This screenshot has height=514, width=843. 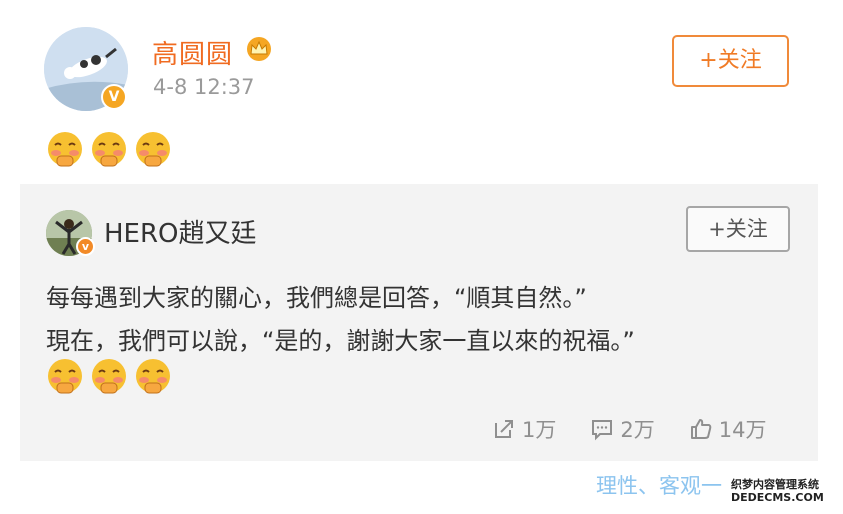 I want to click on post-timestamp: 4-8 12:37, so click(x=204, y=87).